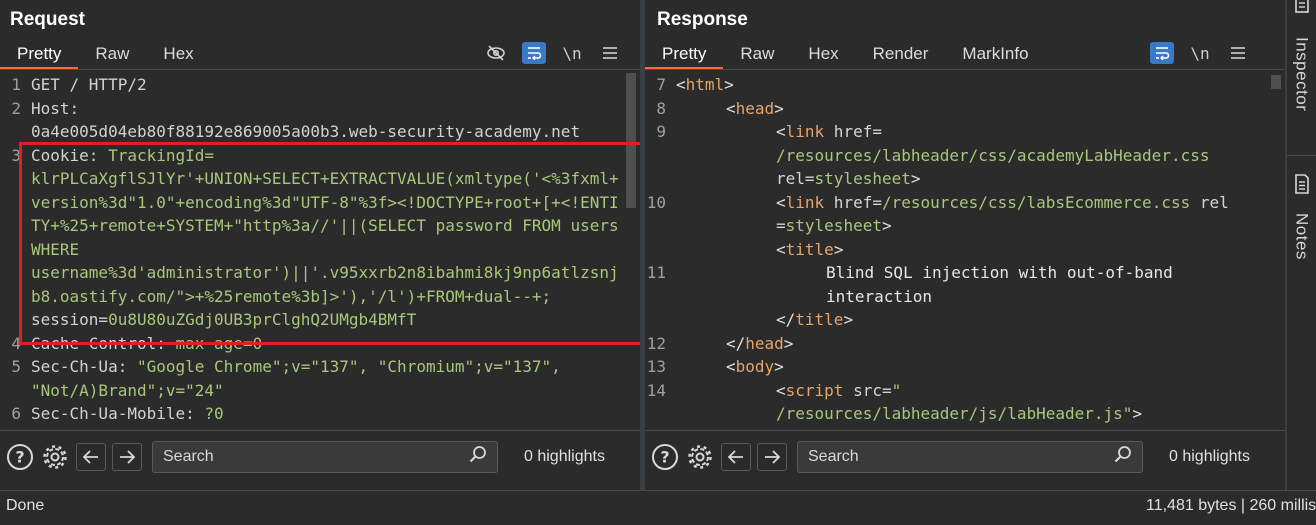  What do you see at coordinates (1302, 74) in the screenshot?
I see `sidebar-inspector-label: Inspector` at bounding box center [1302, 74].